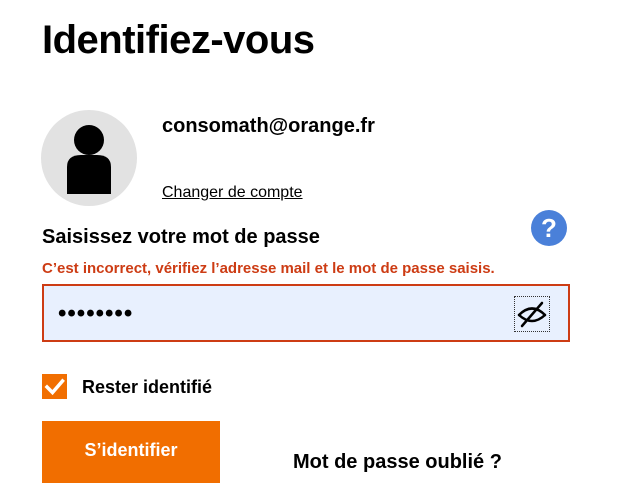 This screenshot has width=625, height=488. I want to click on page-title: Identifiez-vous, so click(178, 40).